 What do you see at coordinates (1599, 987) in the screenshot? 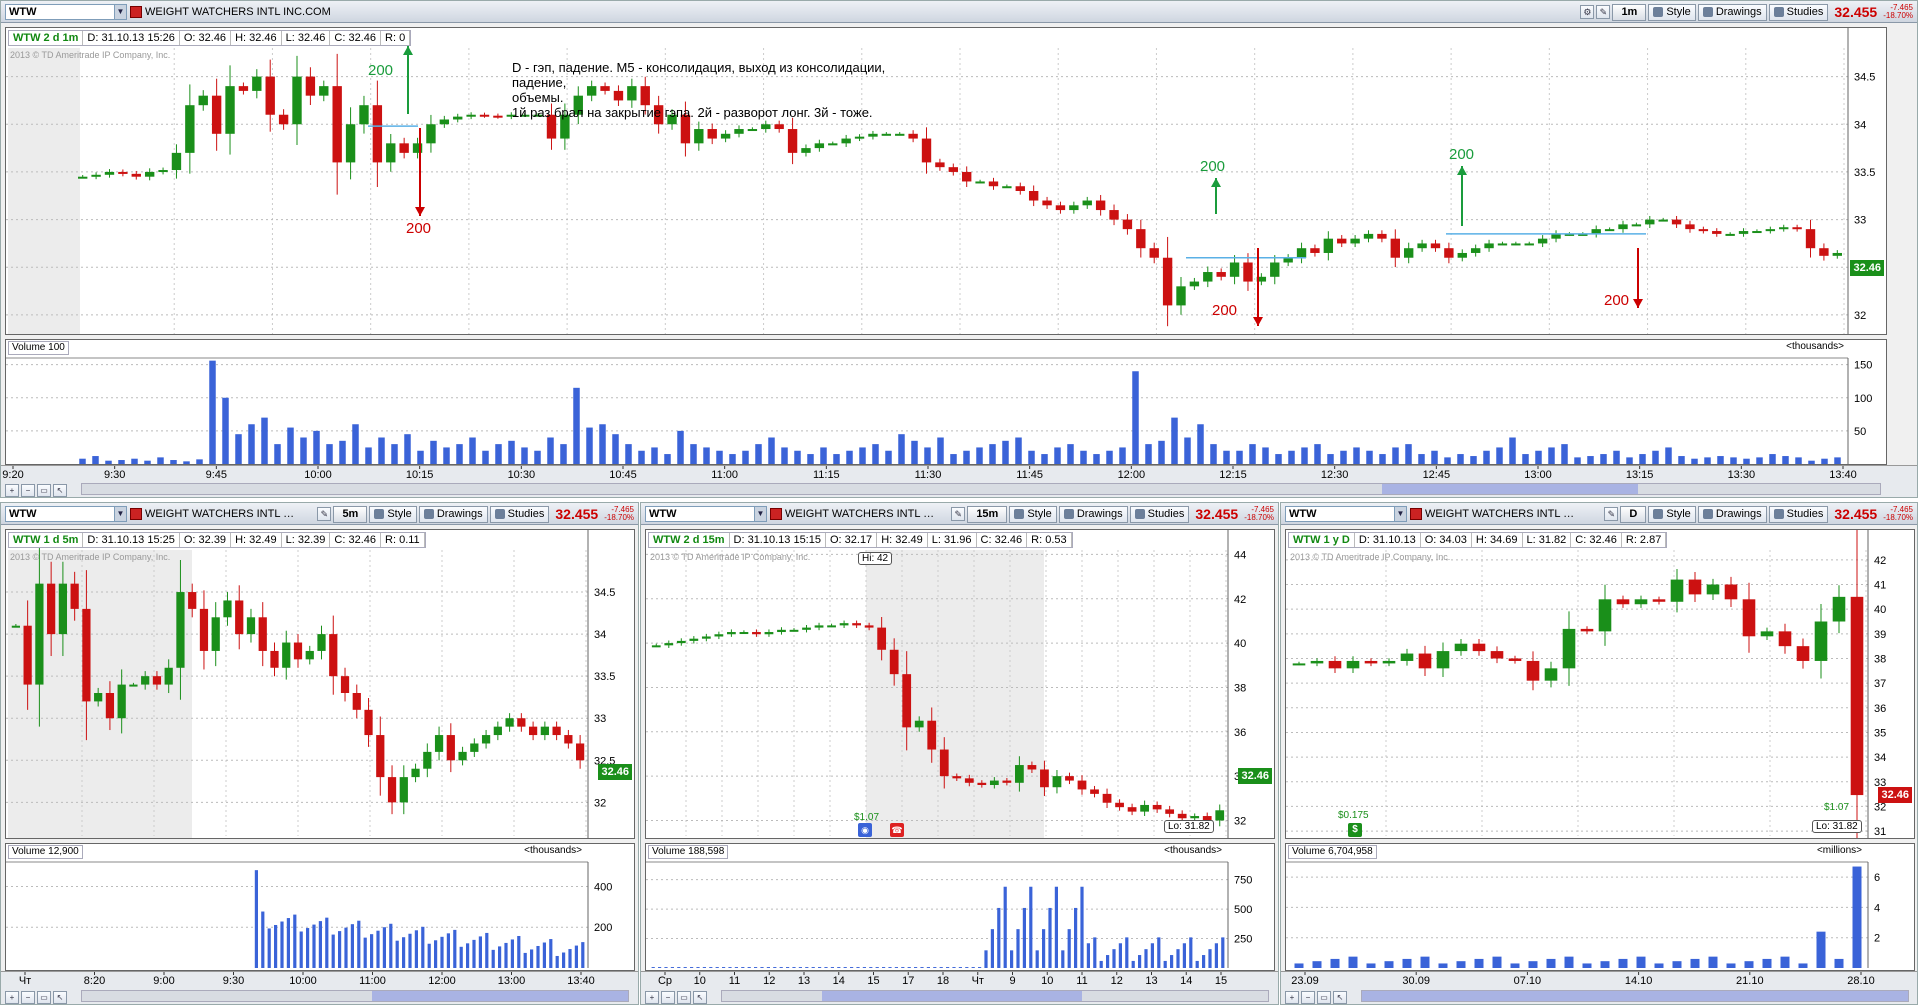
I see `time-axis: 23.09 30.09 07.10 14.10 21.10 28.10 + − ▭ ↖` at bounding box center [1599, 987].